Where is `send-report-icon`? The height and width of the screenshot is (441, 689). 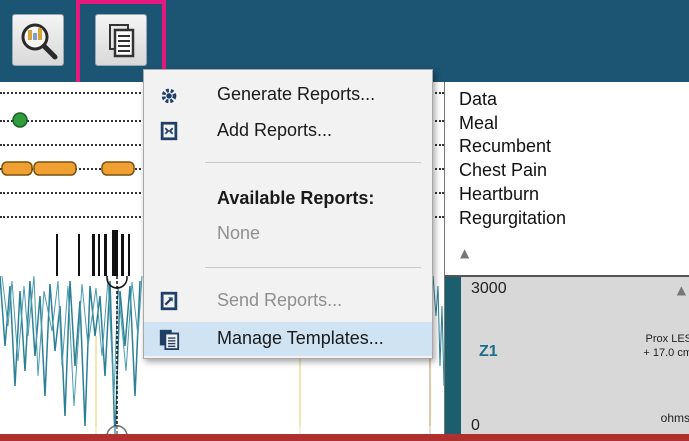 send-report-icon is located at coordinates (169, 301).